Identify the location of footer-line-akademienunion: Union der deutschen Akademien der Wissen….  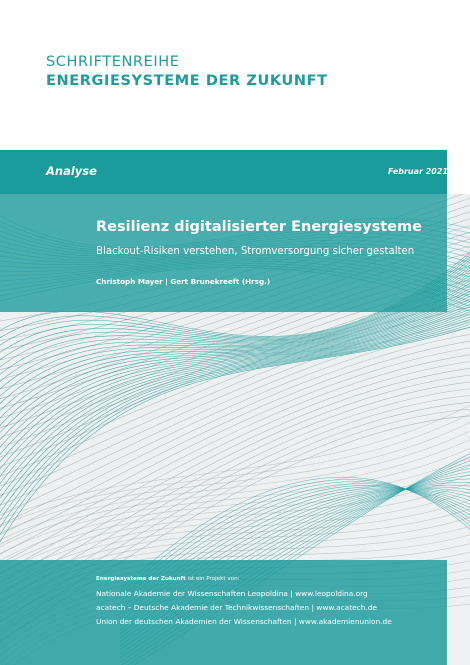
(244, 621).